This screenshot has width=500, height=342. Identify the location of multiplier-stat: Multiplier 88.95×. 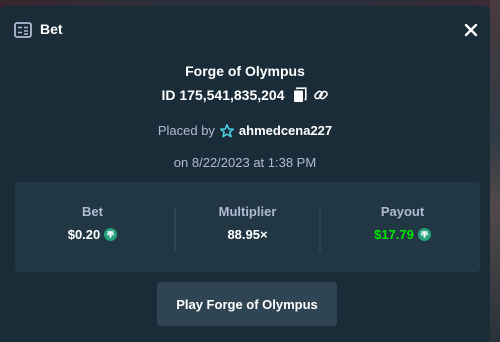
(247, 227).